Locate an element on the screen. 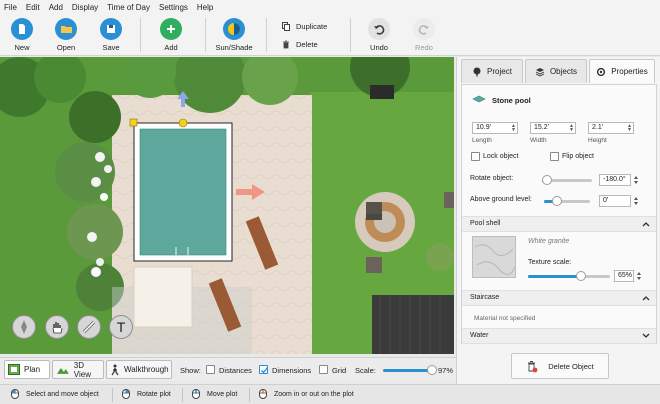 The height and width of the screenshot is (404, 660). sun-shade-icon is located at coordinates (234, 29).